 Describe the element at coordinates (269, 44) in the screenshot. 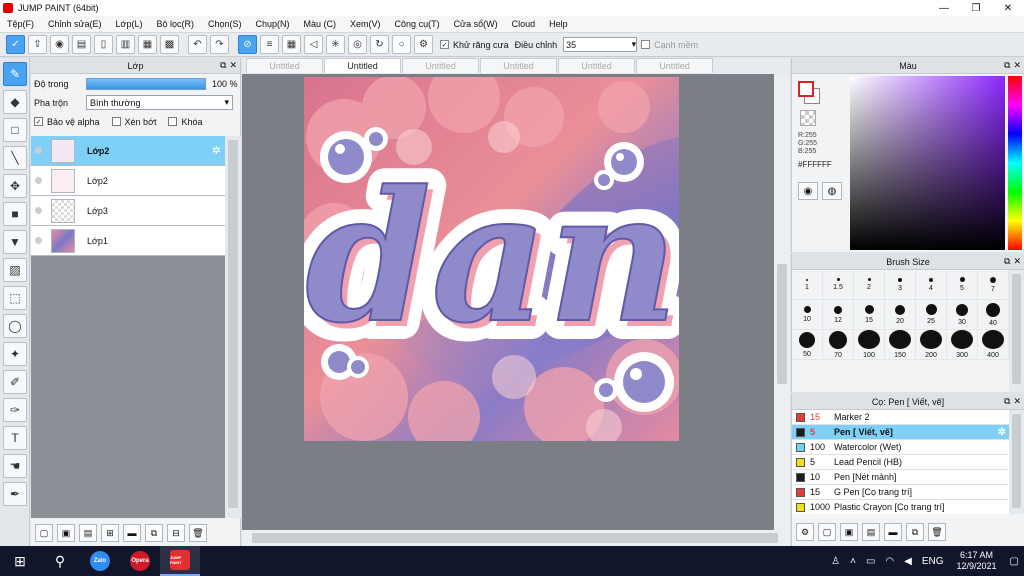

I see `snap-parallel-icon: ≡` at that location.